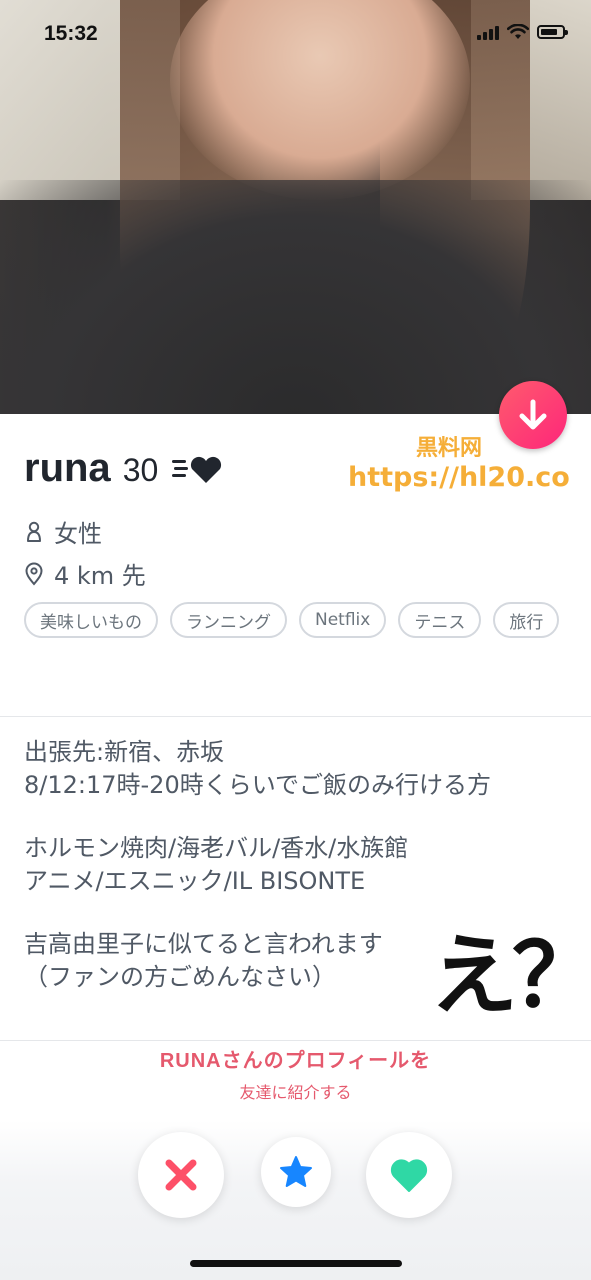 The width and height of the screenshot is (591, 1280). Describe the element at coordinates (295, 1092) in the screenshot. I see `share-subtitle: 友達に紹介する` at that location.